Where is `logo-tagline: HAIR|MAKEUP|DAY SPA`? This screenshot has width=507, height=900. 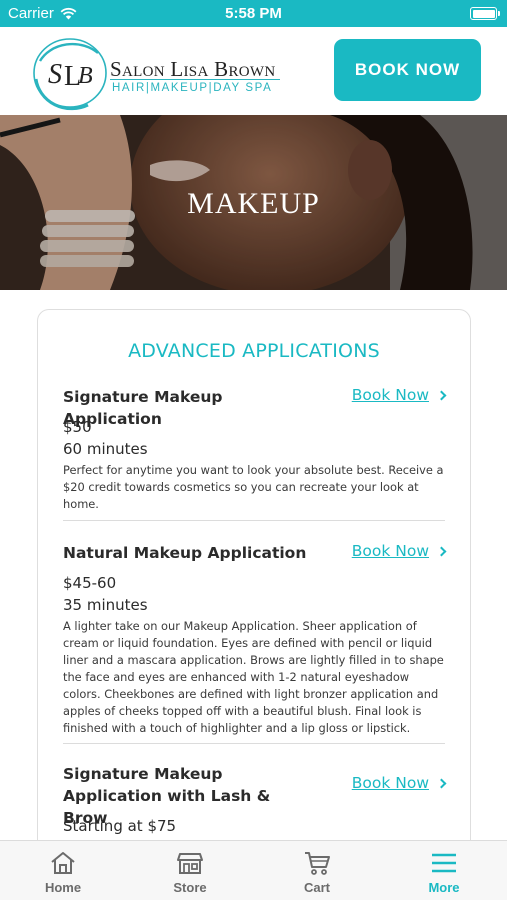 logo-tagline: HAIR|MAKEUP|DAY SPA is located at coordinates (192, 88).